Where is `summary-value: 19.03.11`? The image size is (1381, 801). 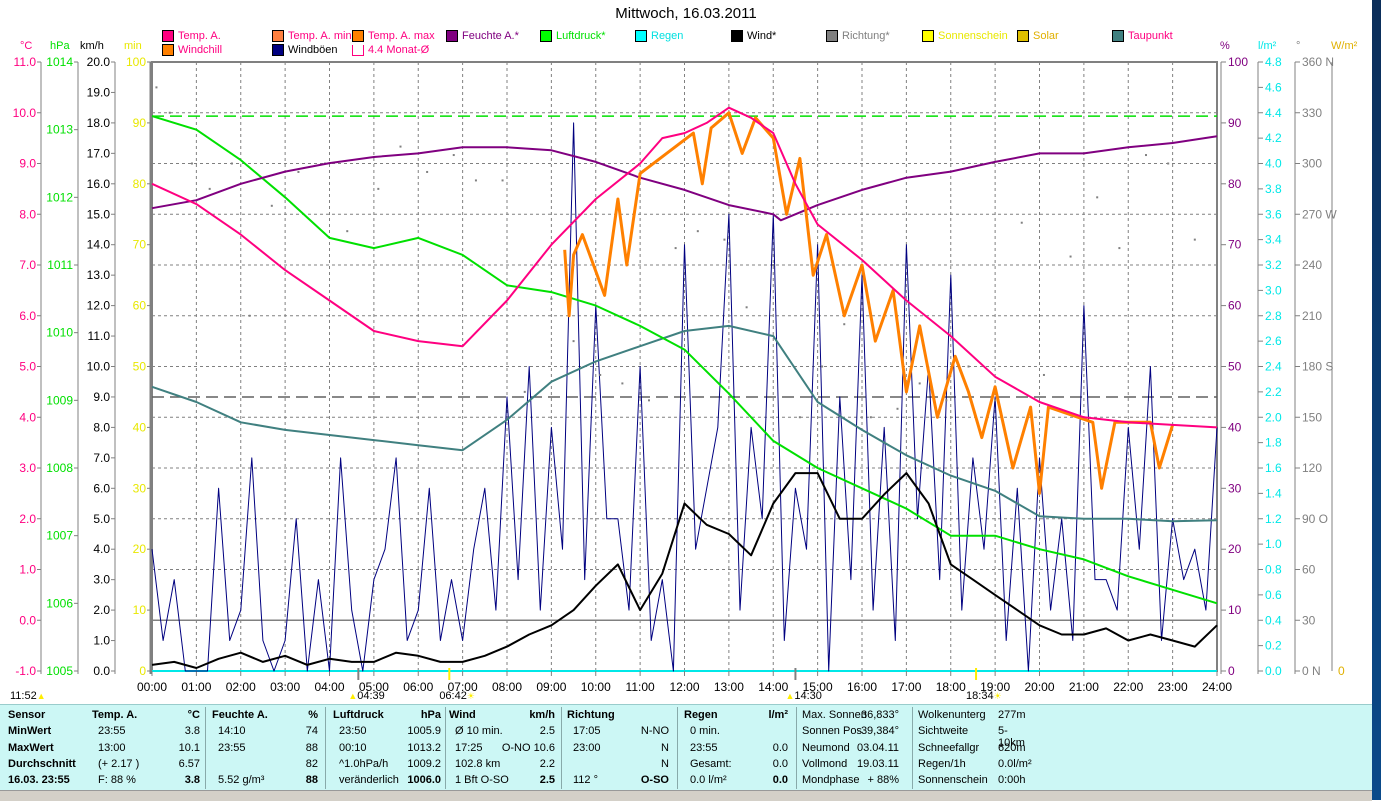 summary-value: 19.03.11 is located at coordinates (877, 763).